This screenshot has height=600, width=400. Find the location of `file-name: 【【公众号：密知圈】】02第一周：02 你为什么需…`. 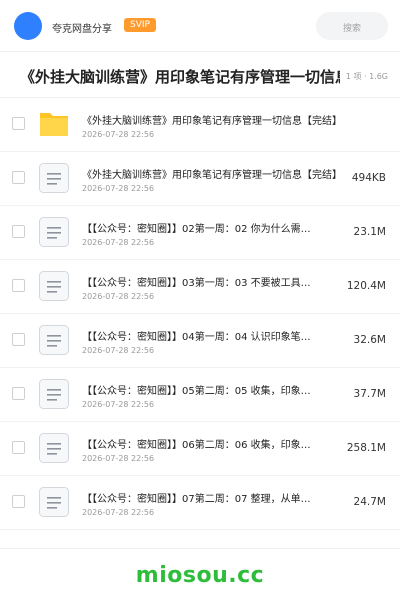

file-name: 【【公众号：密知圈】】02第一周：02 你为什么需… is located at coordinates (222, 229).